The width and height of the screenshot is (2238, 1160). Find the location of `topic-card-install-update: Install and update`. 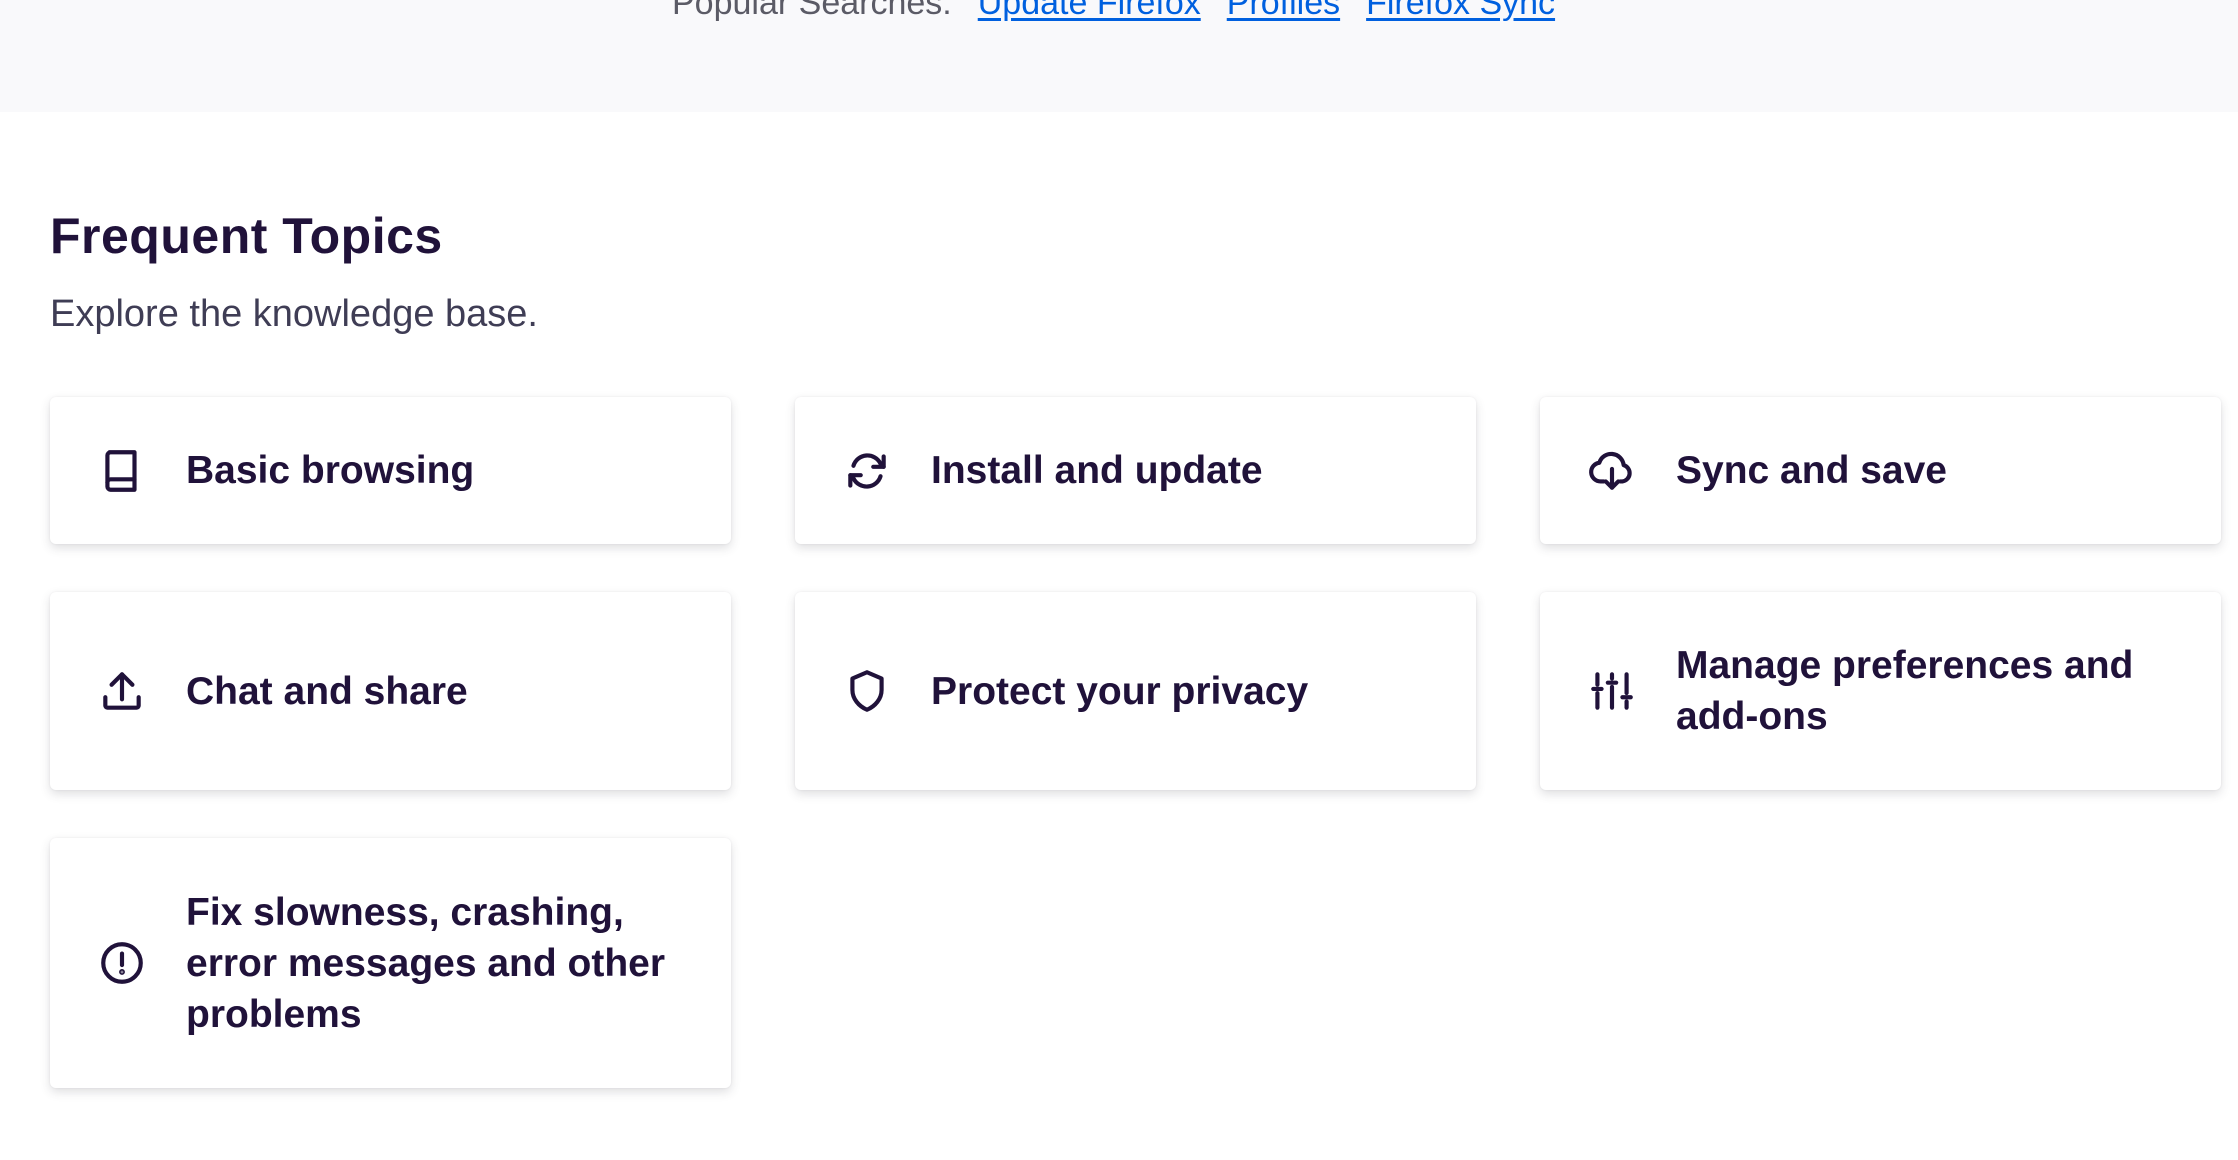

topic-card-install-update: Install and update is located at coordinates (1135, 470).